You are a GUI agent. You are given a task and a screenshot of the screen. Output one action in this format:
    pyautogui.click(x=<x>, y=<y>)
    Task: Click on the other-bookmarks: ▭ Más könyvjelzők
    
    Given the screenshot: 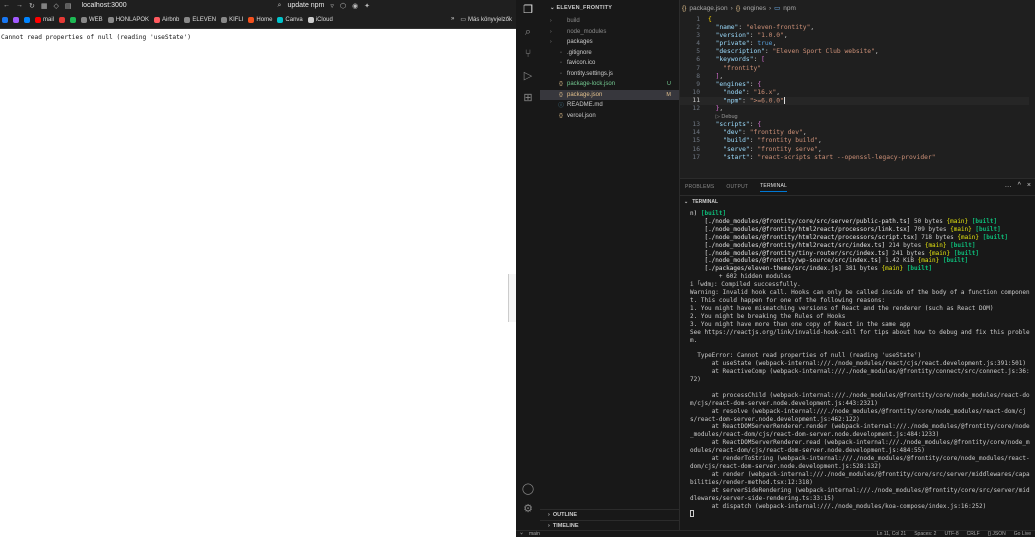 What is the action you would take?
    pyautogui.click(x=486, y=20)
    